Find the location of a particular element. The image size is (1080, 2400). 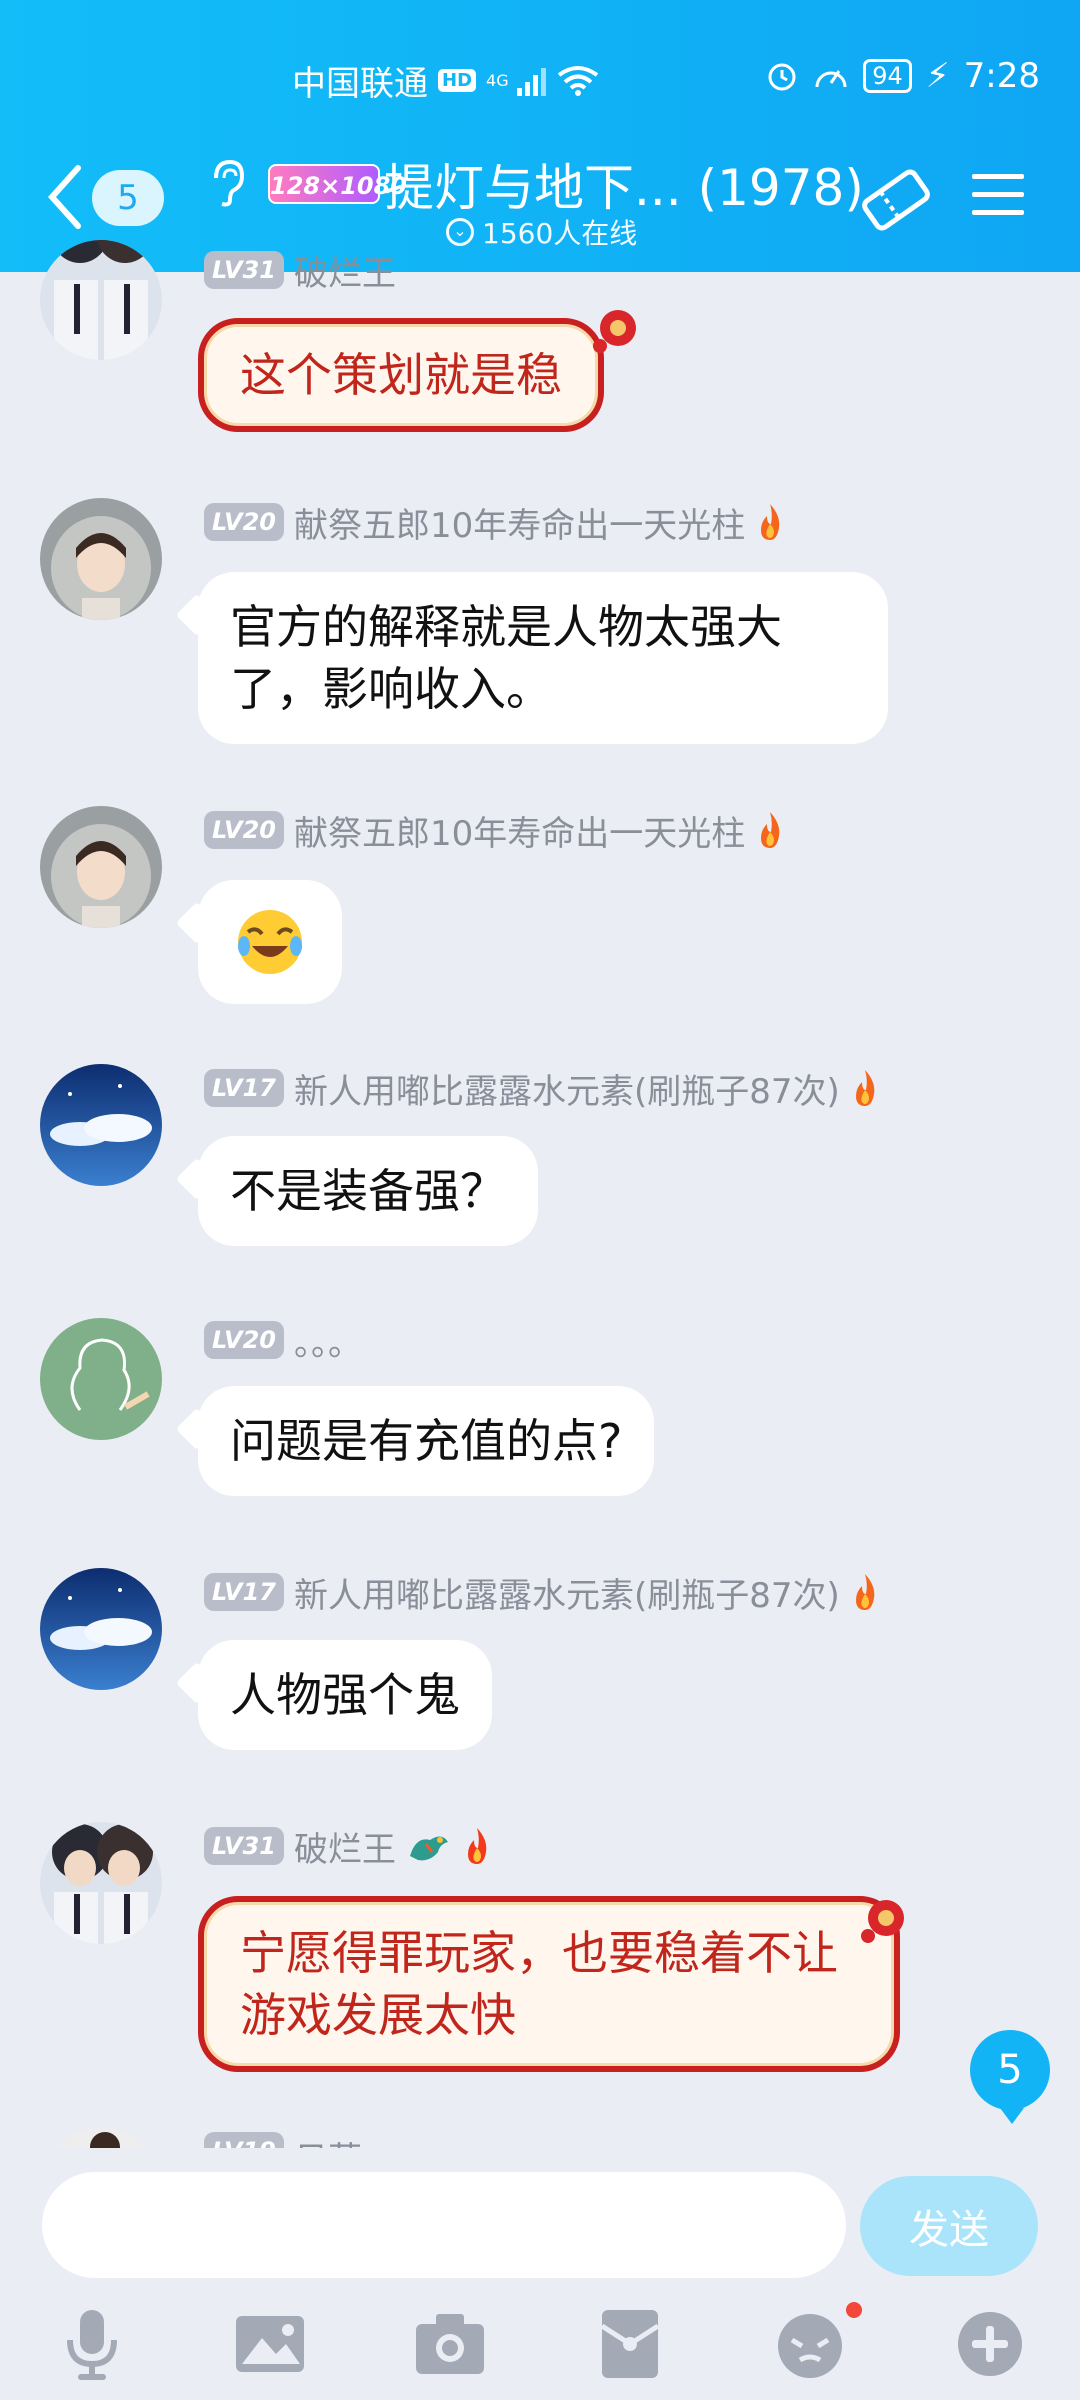

message-bubble: 人物强个鬼 is located at coordinates (345, 1695).